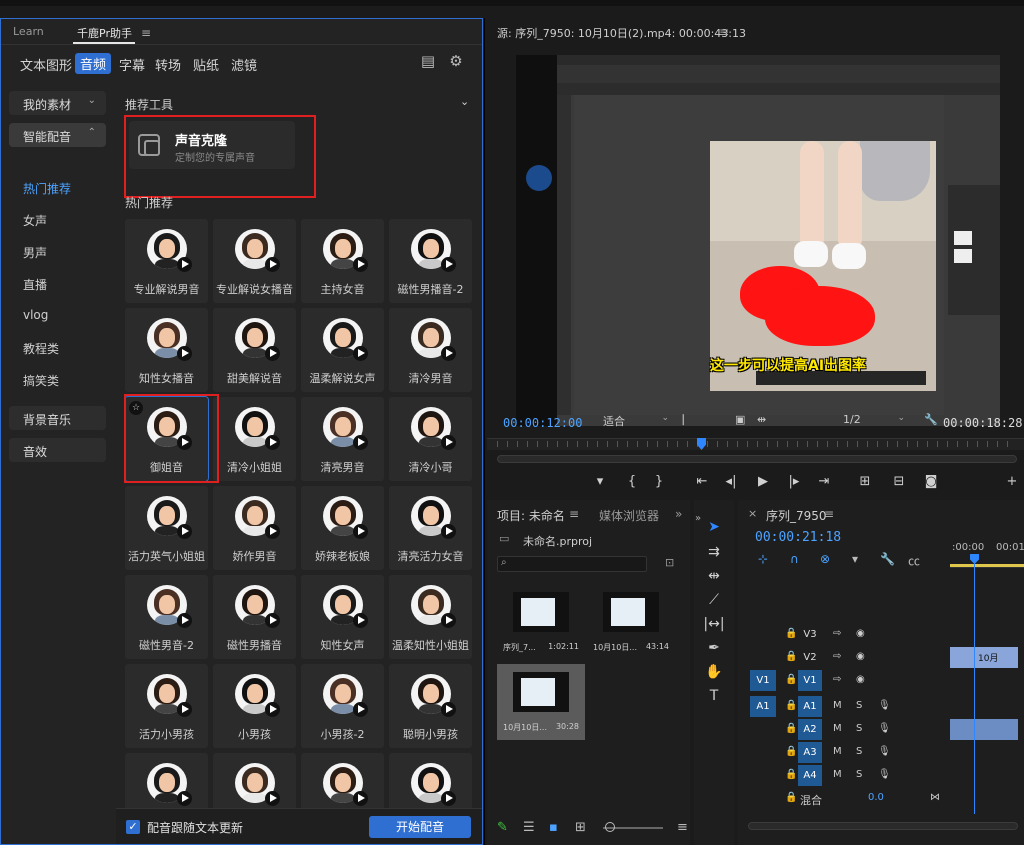 This screenshot has height=845, width=1024. I want to click on tab-project: 项目: 未命名, so click(531, 515).